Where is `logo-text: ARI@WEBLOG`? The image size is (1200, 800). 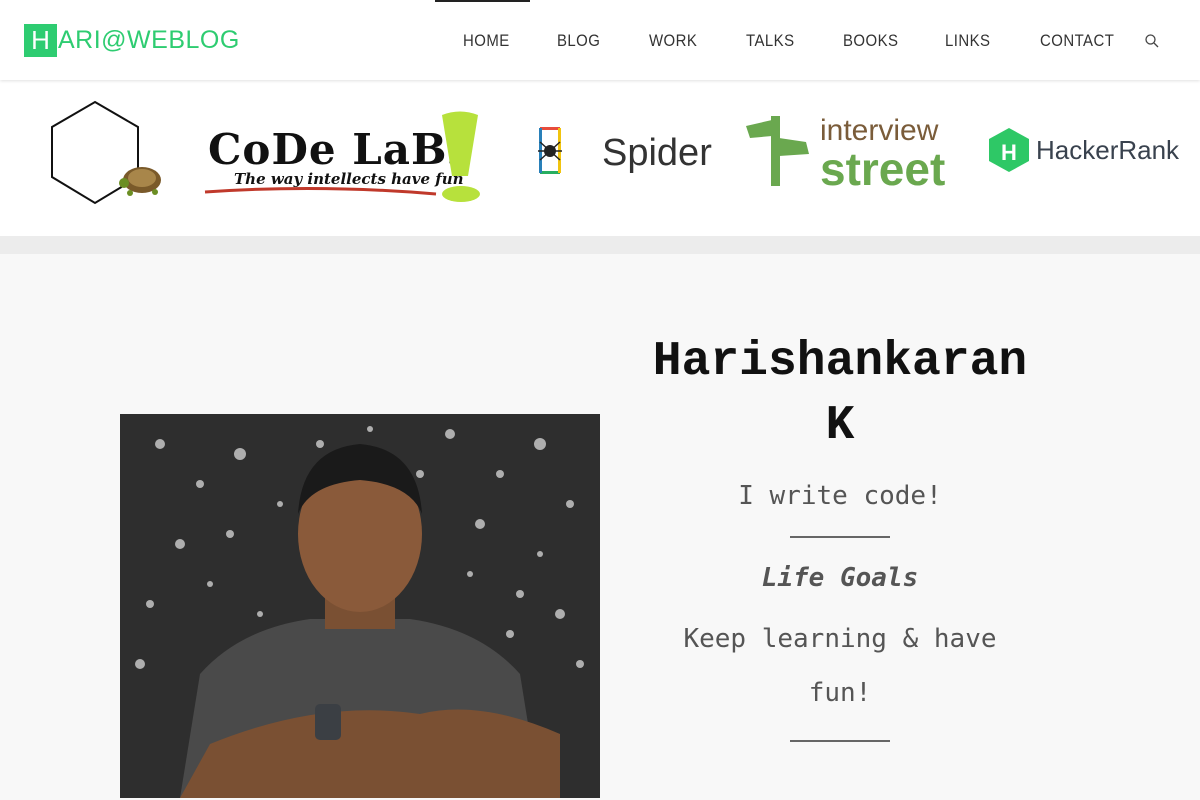 logo-text: ARI@WEBLOG is located at coordinates (149, 39).